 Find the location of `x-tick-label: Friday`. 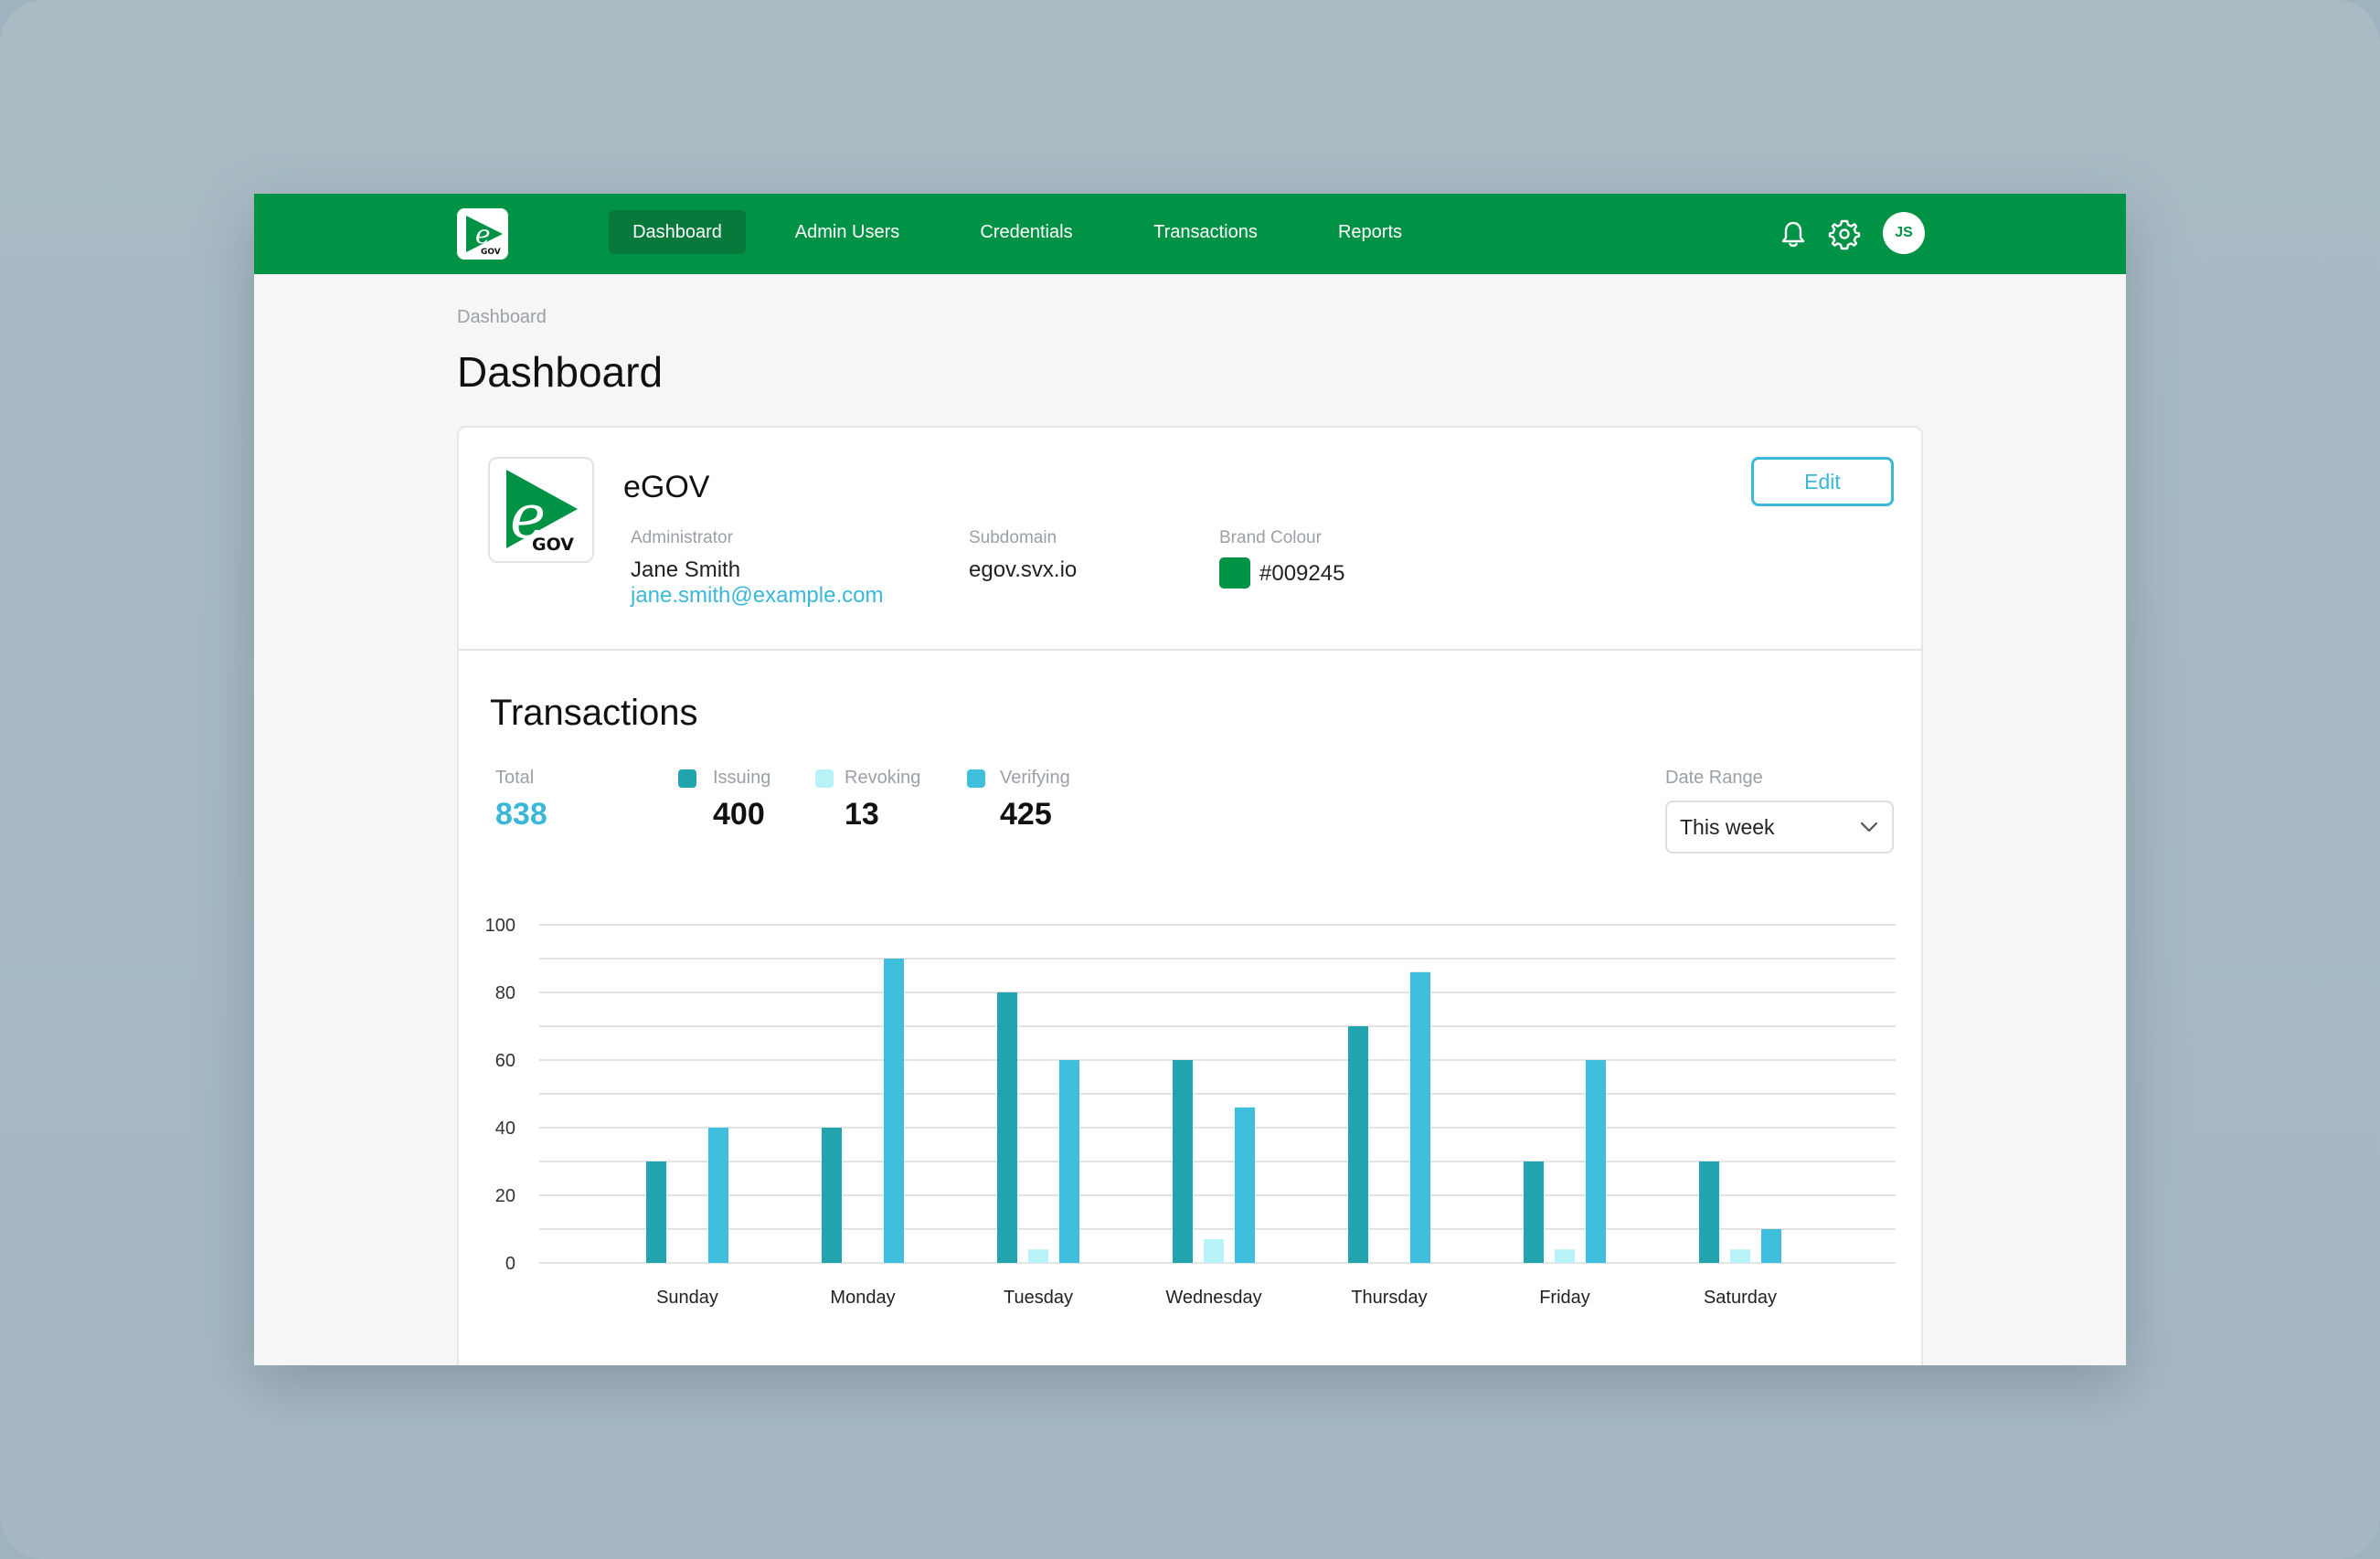

x-tick-label: Friday is located at coordinates (1565, 1298).